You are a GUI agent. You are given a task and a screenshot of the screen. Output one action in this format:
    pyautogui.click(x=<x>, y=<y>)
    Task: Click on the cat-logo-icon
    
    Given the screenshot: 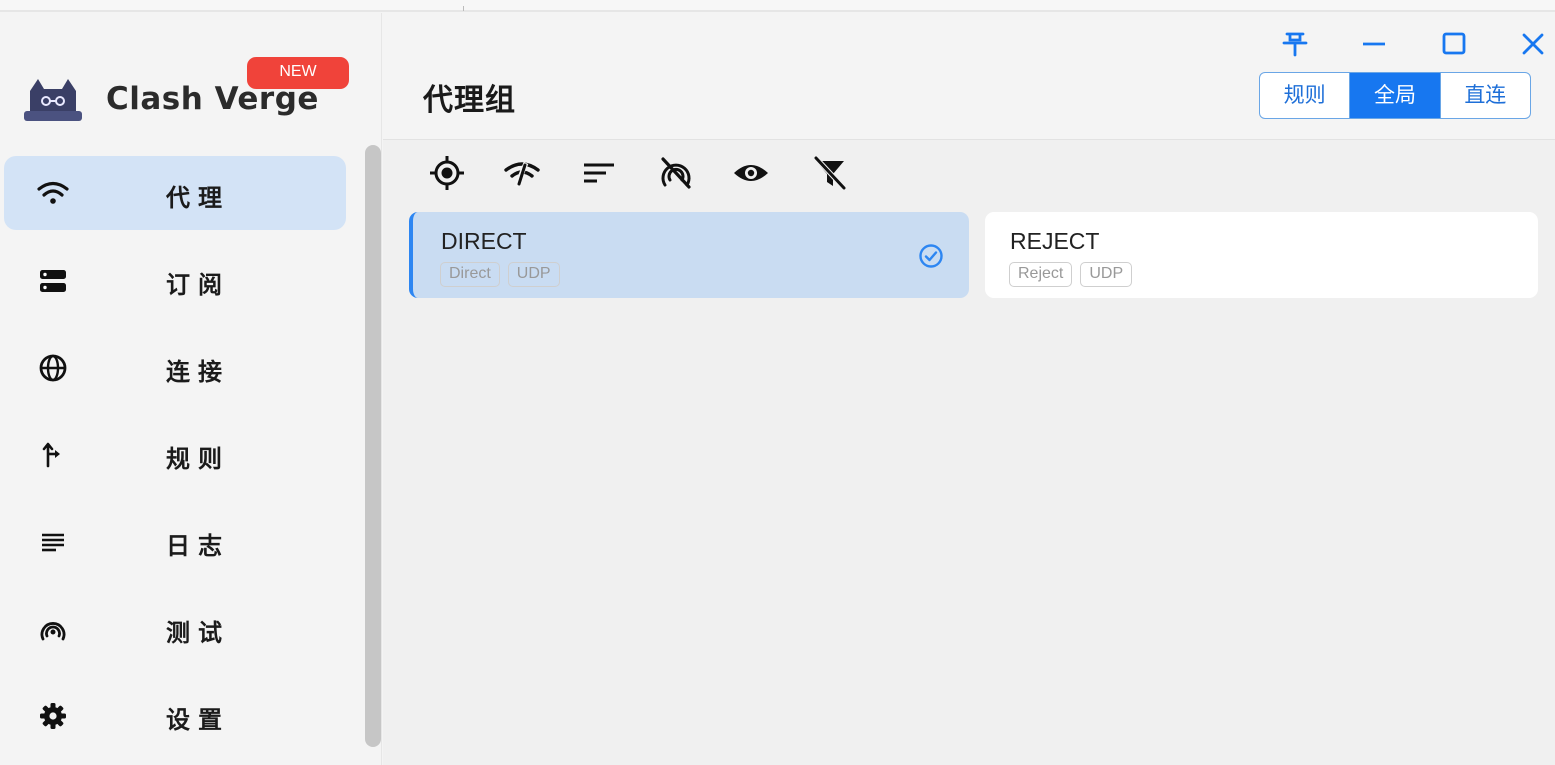 What is the action you would take?
    pyautogui.click(x=53, y=99)
    